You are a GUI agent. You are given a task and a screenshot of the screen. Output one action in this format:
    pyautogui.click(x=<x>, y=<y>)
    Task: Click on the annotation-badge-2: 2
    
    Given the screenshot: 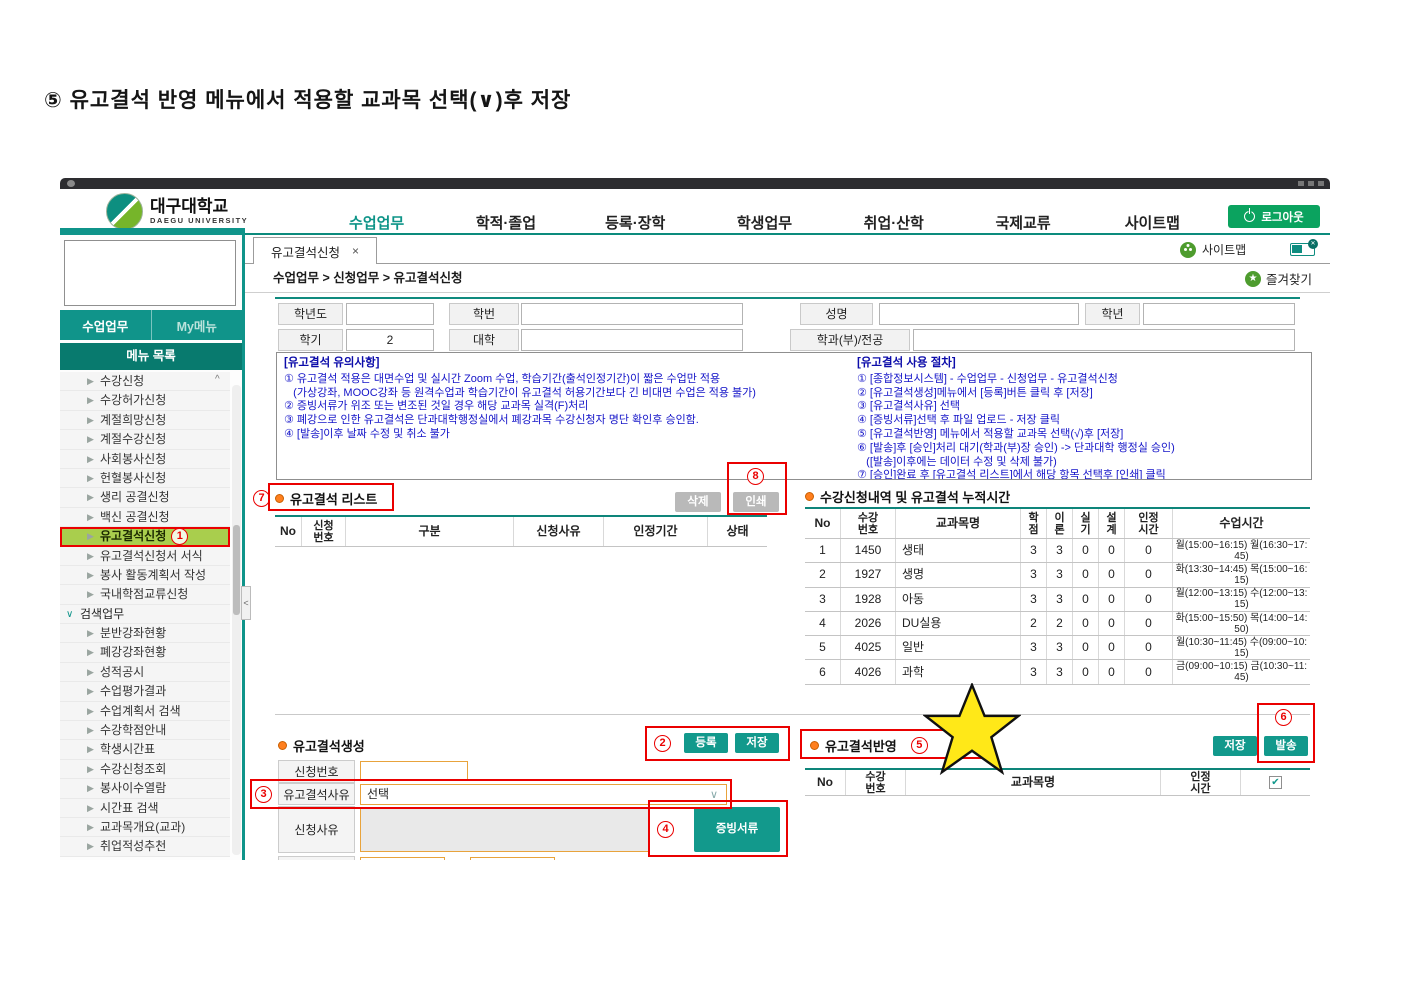 What is the action you would take?
    pyautogui.click(x=662, y=743)
    